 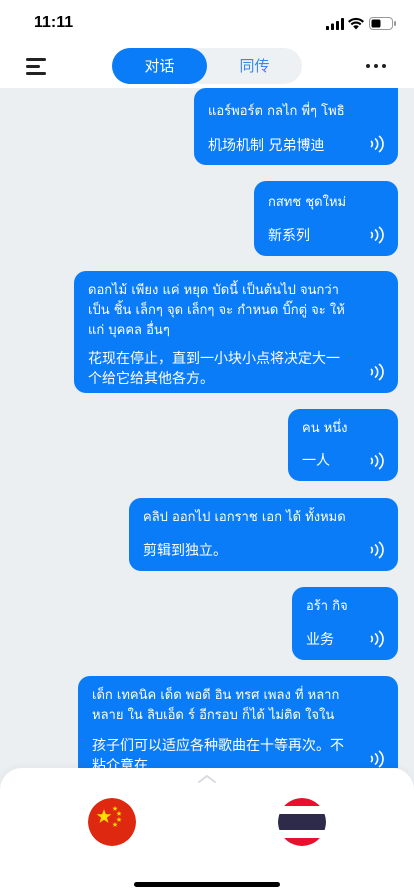 What do you see at coordinates (266, 146) in the screenshot?
I see `message-translation-text: 机场机制 兄弟博迪` at bounding box center [266, 146].